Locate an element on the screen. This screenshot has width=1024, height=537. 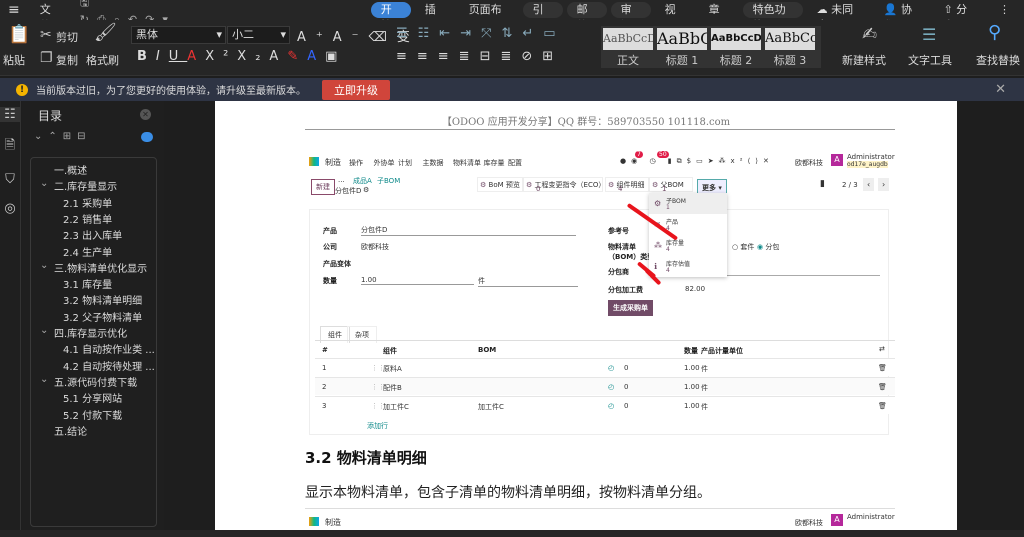
breadcrumb-current: 子BOM is located at coordinates (388, 181).